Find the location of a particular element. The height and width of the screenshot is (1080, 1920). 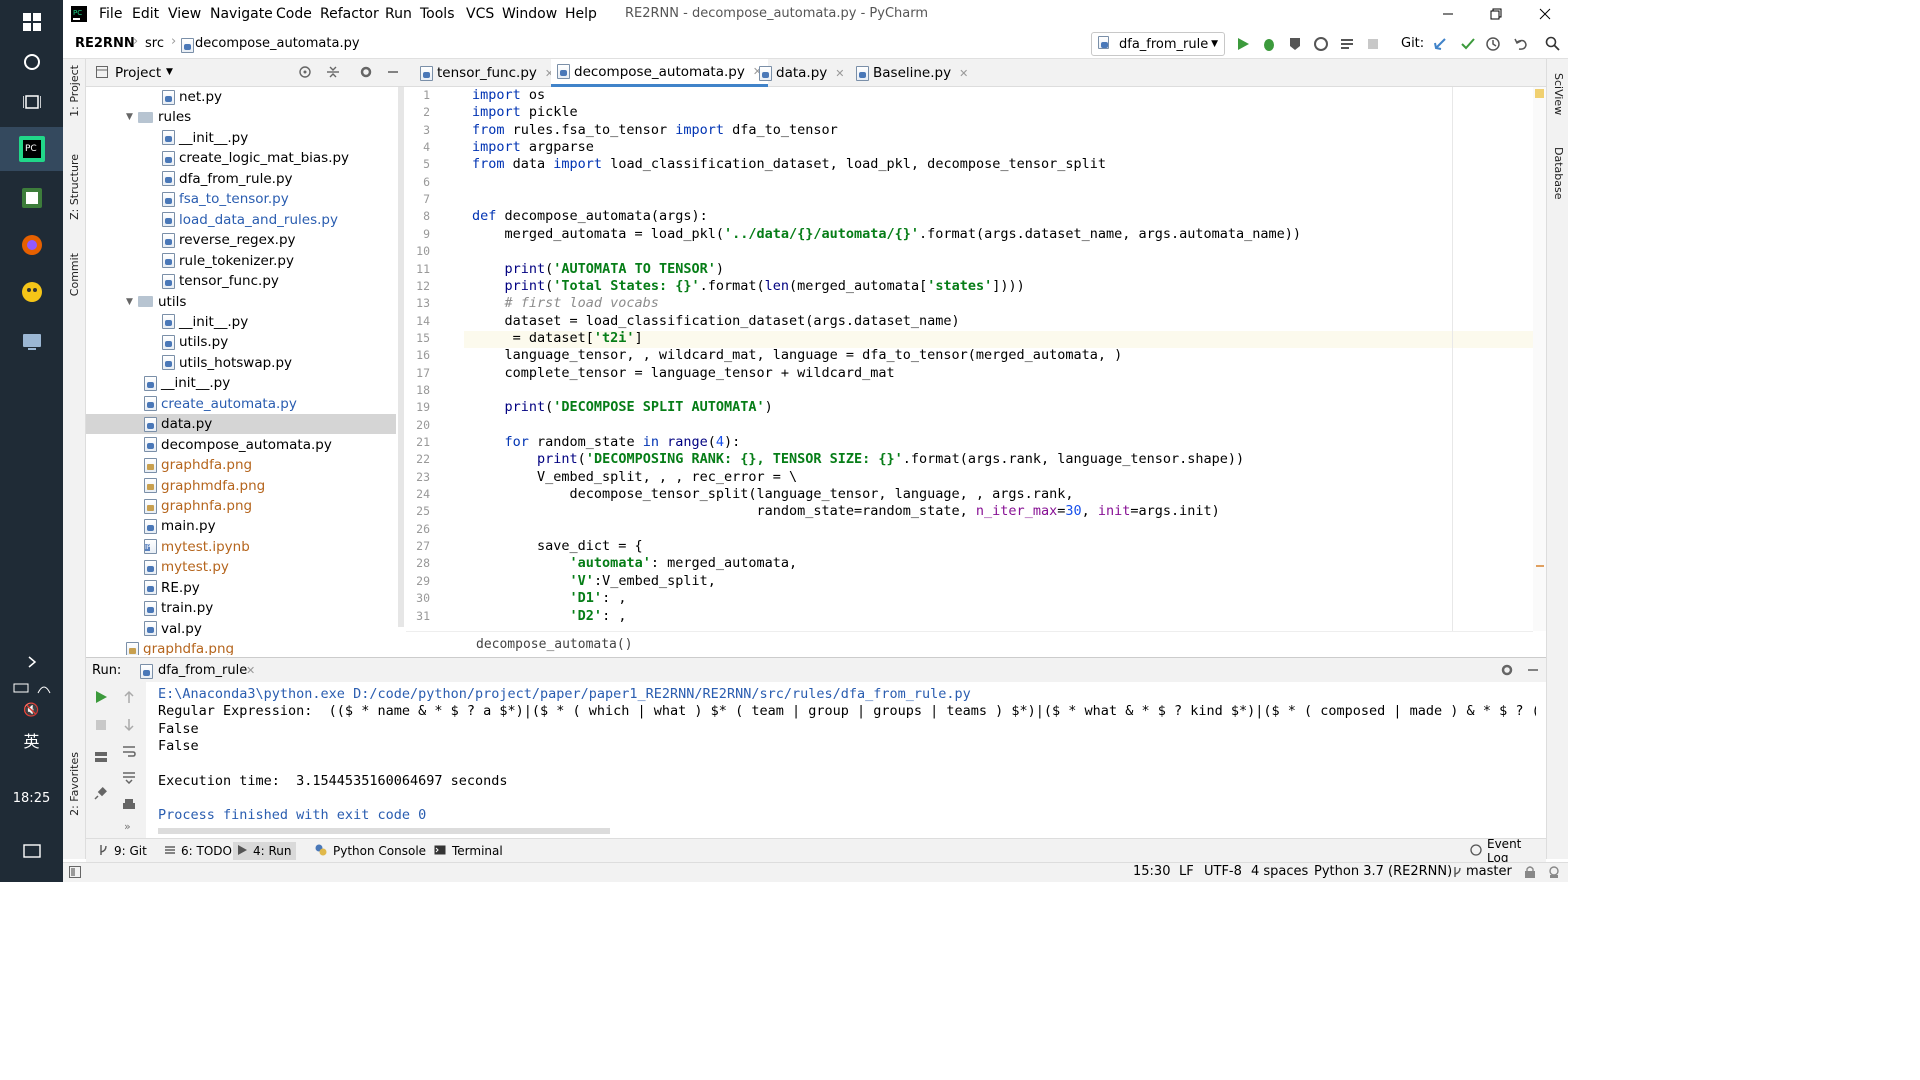

tool-window-structure: Z: Structure is located at coordinates (74, 187).